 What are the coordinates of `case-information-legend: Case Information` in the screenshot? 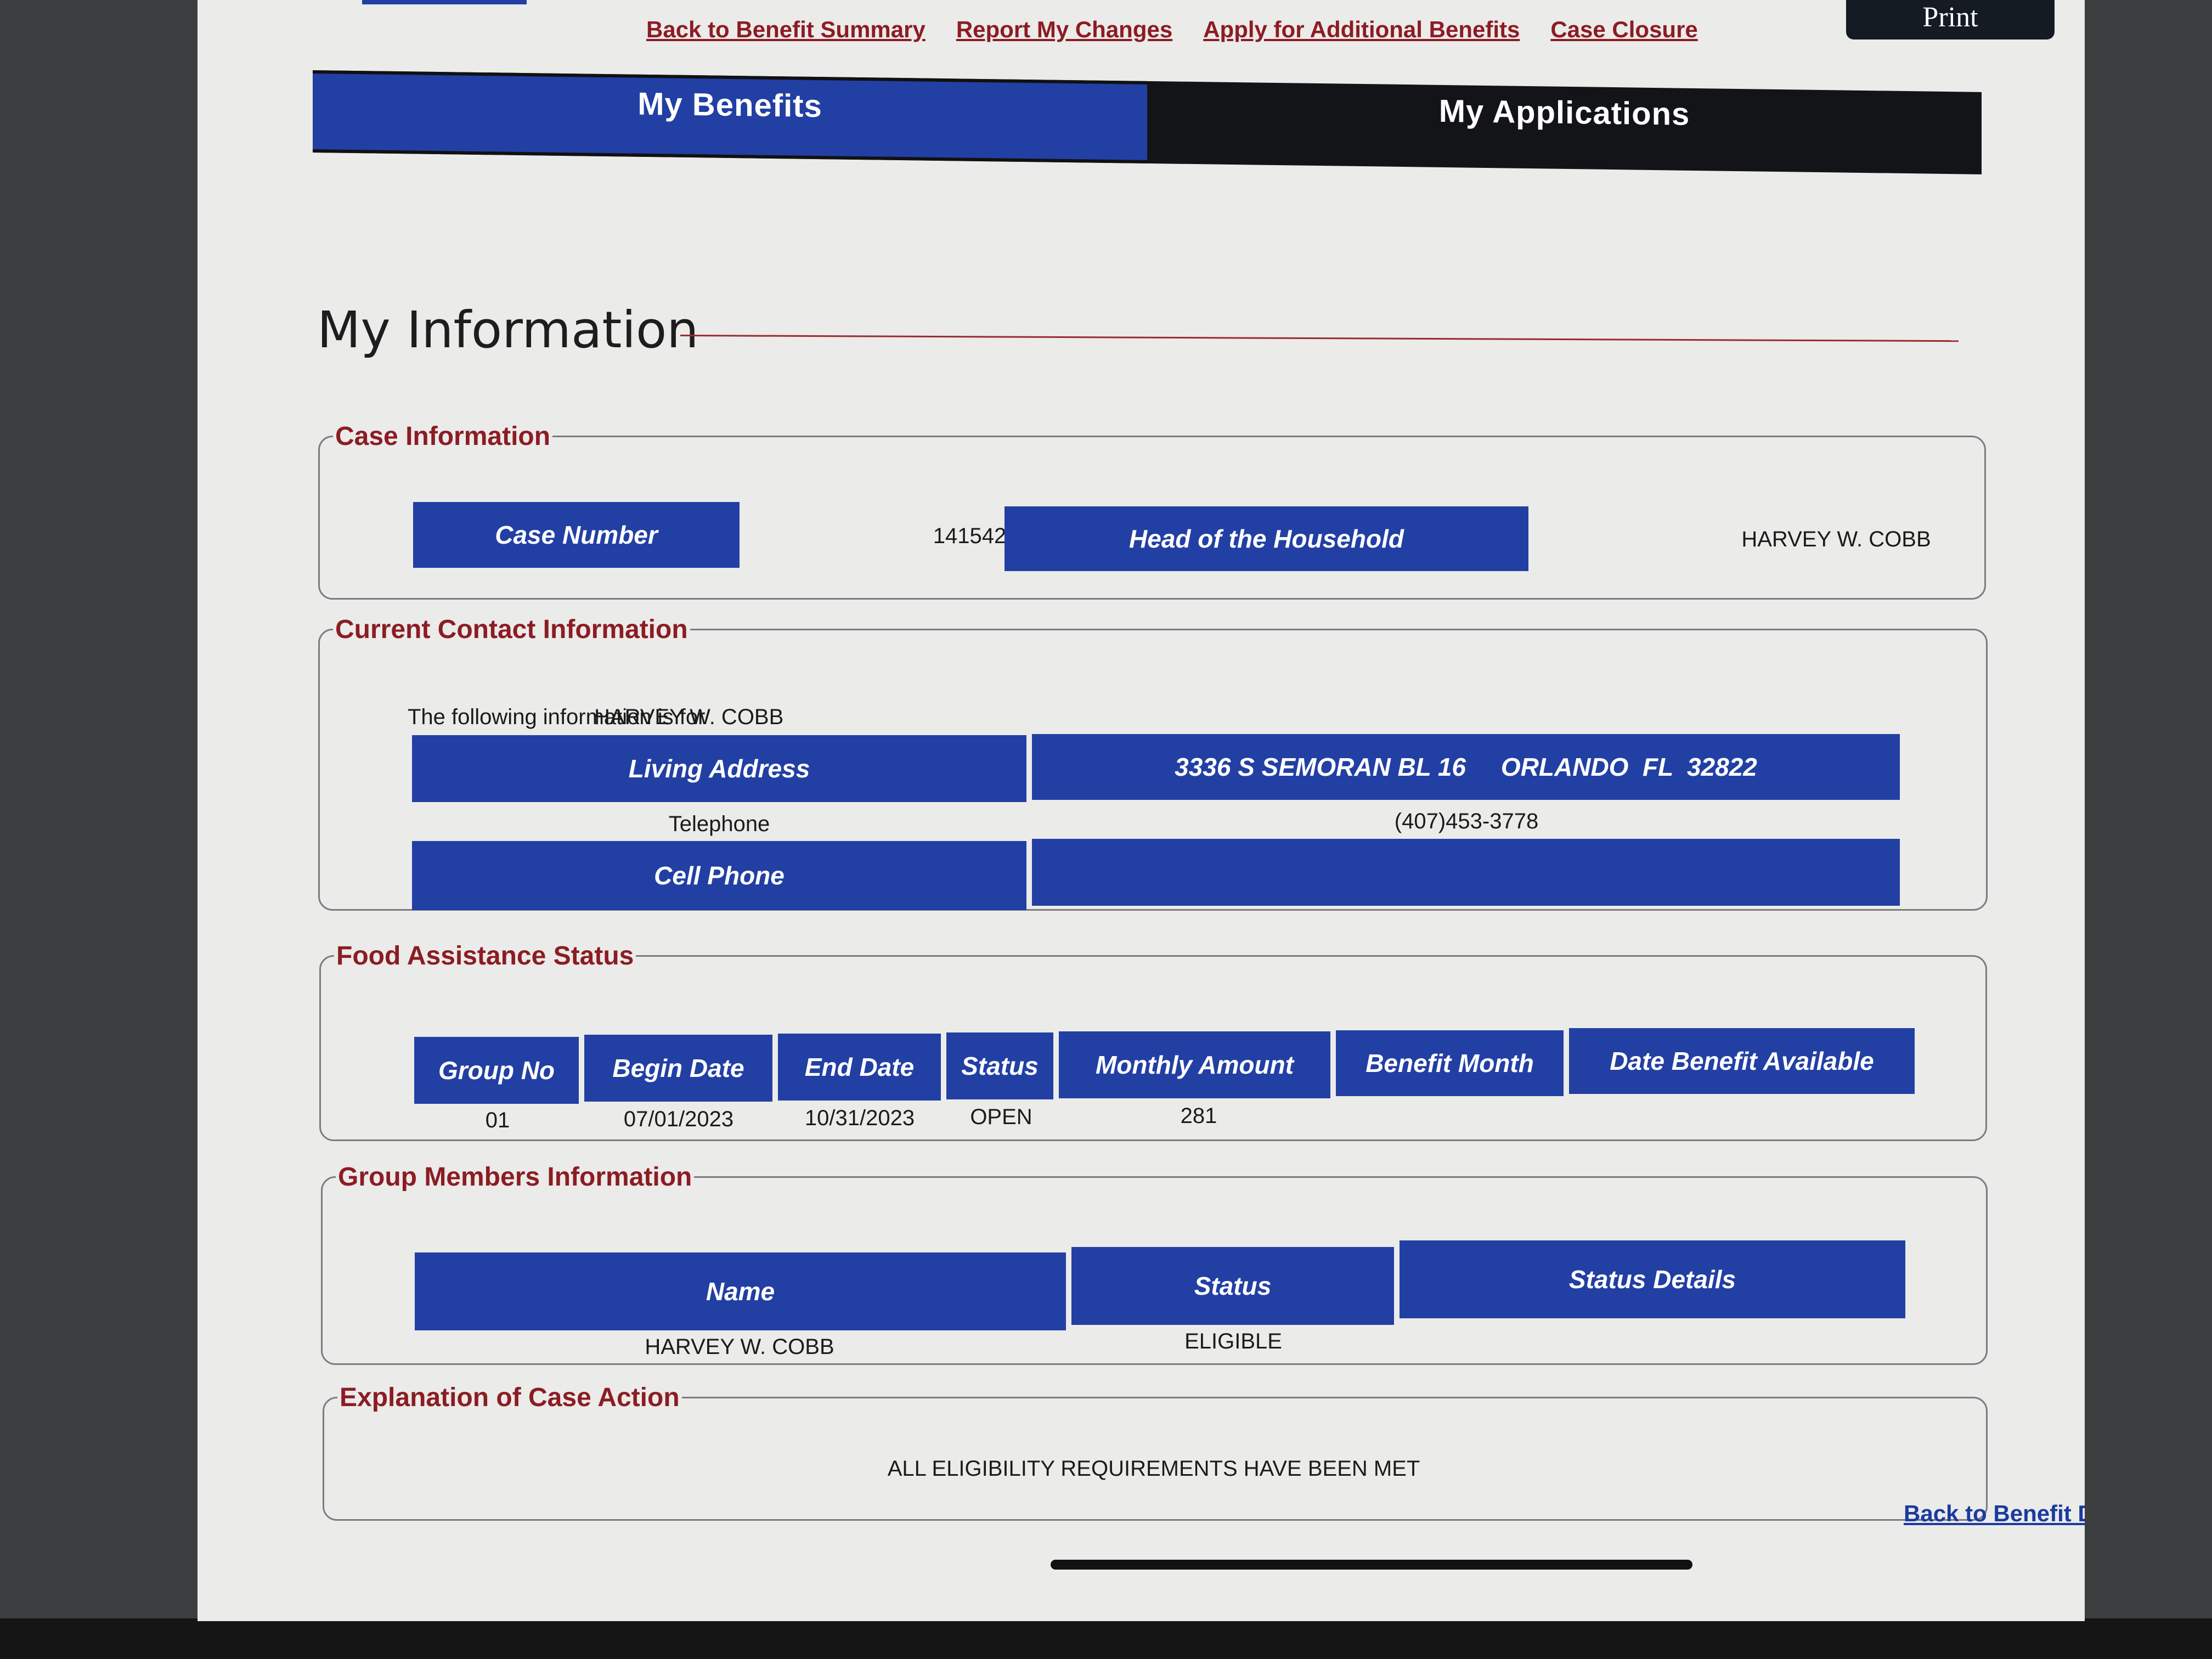 It's located at (443, 436).